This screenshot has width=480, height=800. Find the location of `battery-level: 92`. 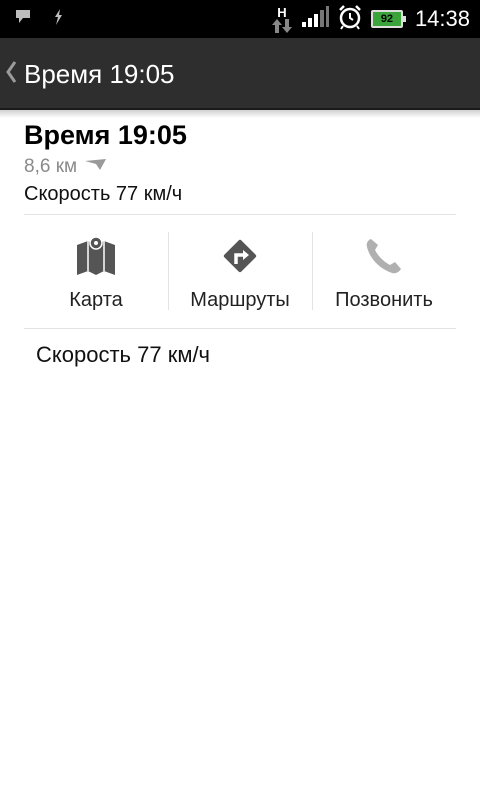

battery-level: 92 is located at coordinates (387, 18).